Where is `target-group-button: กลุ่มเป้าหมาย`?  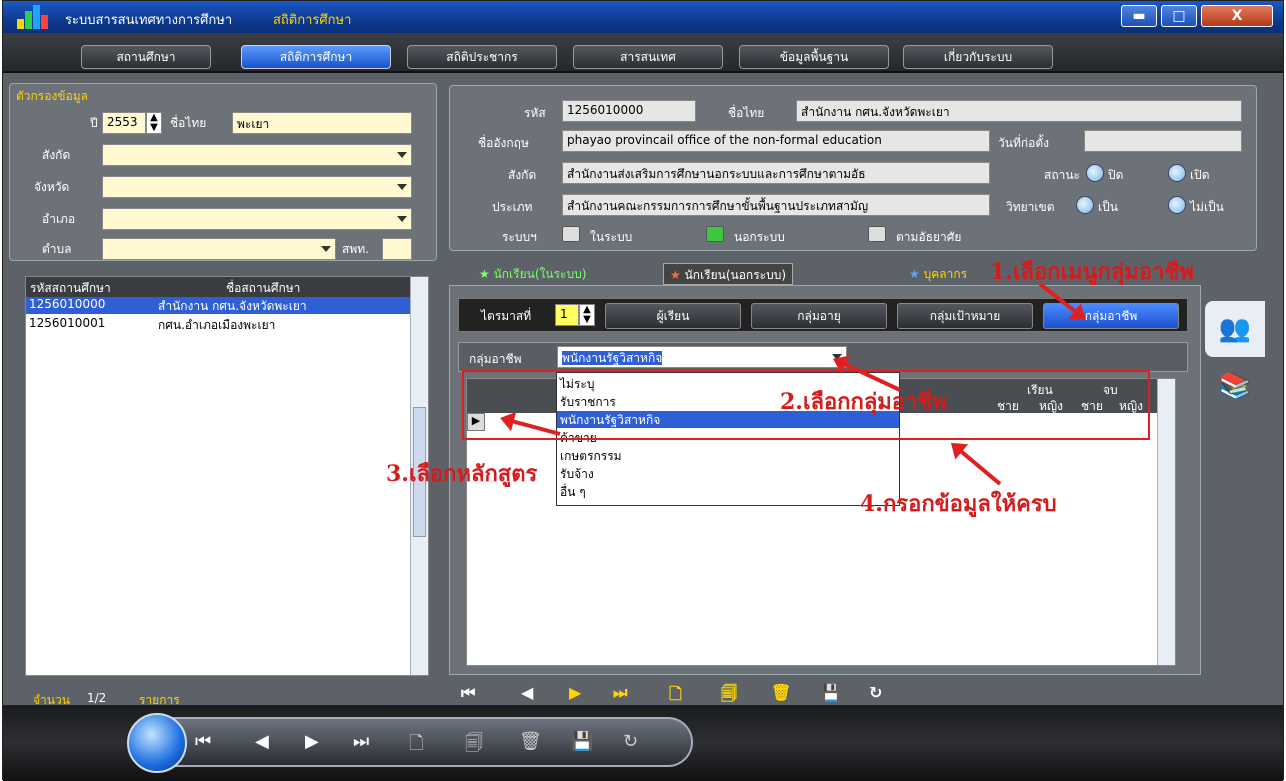
target-group-button: กลุ่มเป้าหมาย is located at coordinates (965, 316).